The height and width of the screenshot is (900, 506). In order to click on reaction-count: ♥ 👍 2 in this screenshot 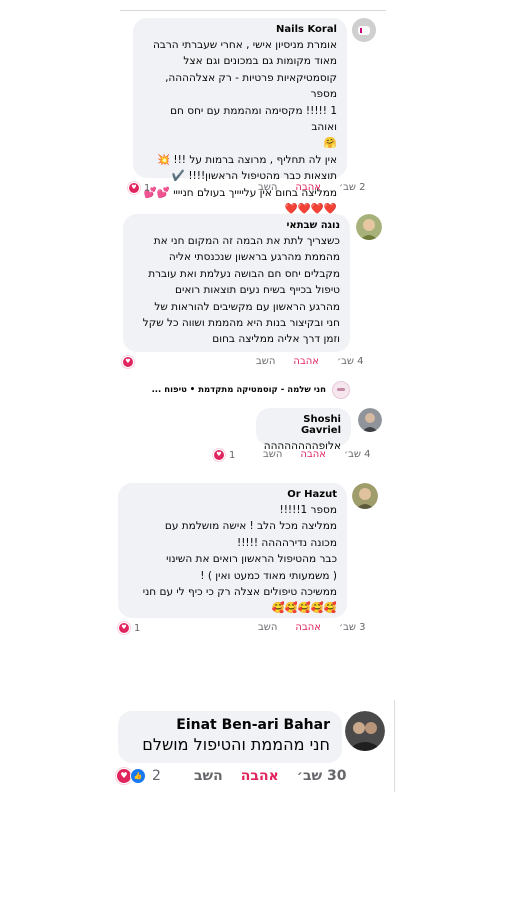, I will do `click(138, 776)`.